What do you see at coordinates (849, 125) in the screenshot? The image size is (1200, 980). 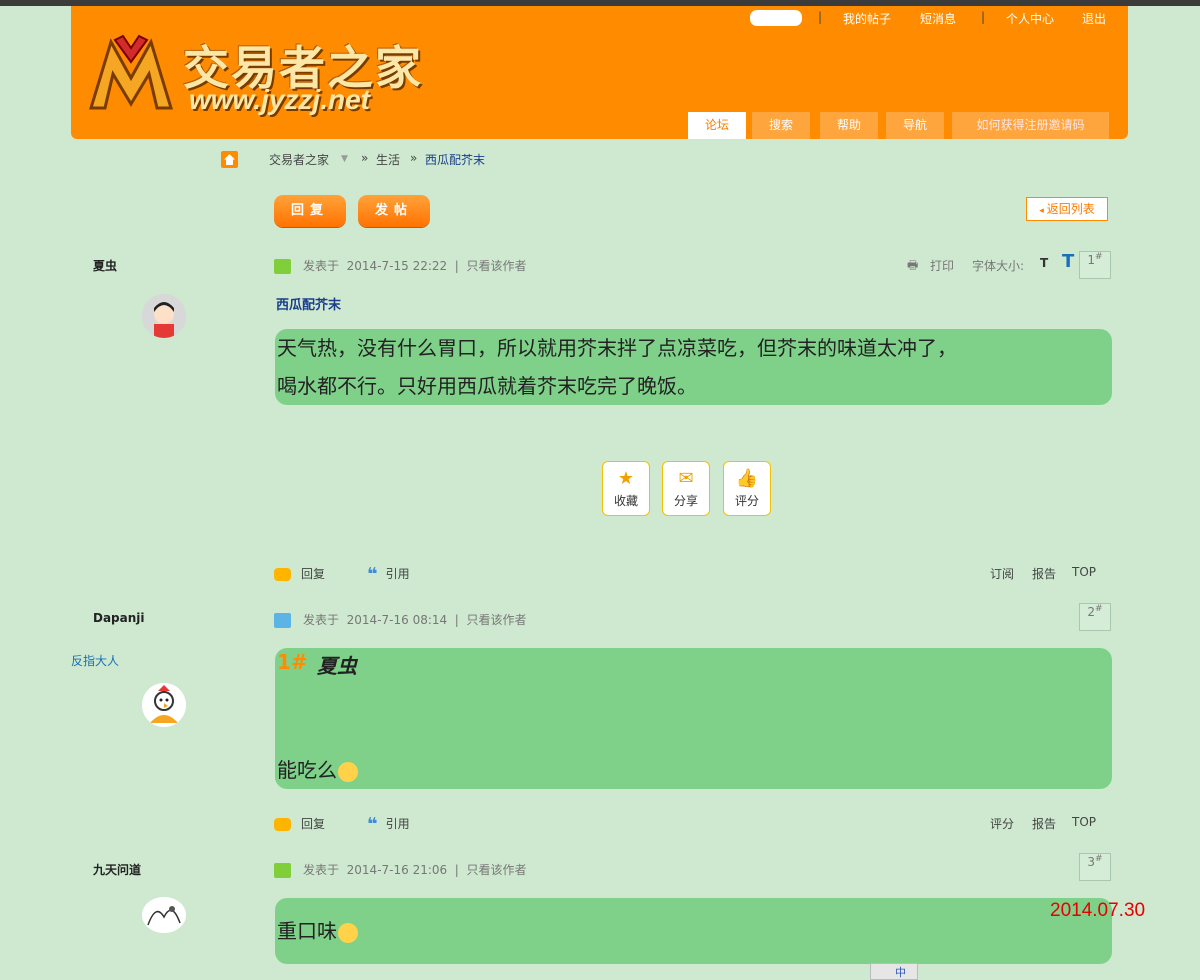 I see `tab-help: 帮助` at bounding box center [849, 125].